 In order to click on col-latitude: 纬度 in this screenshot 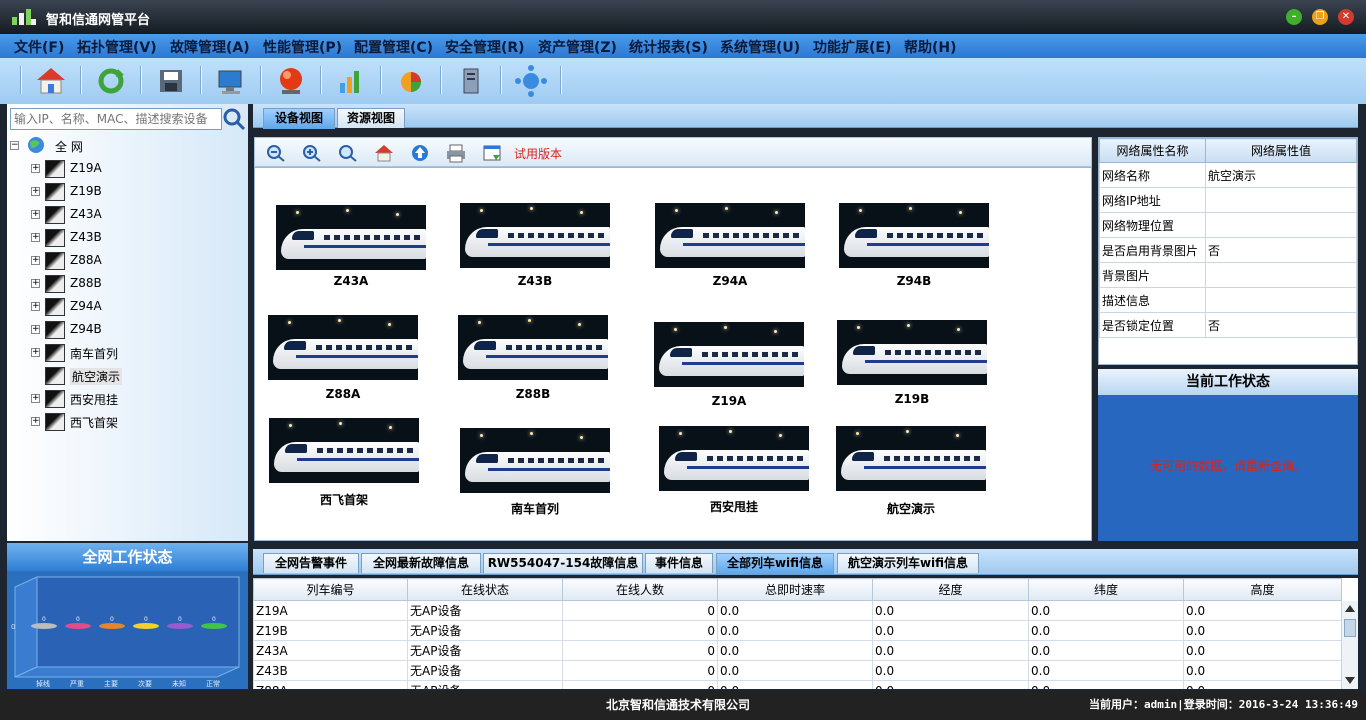, I will do `click(1106, 589)`.